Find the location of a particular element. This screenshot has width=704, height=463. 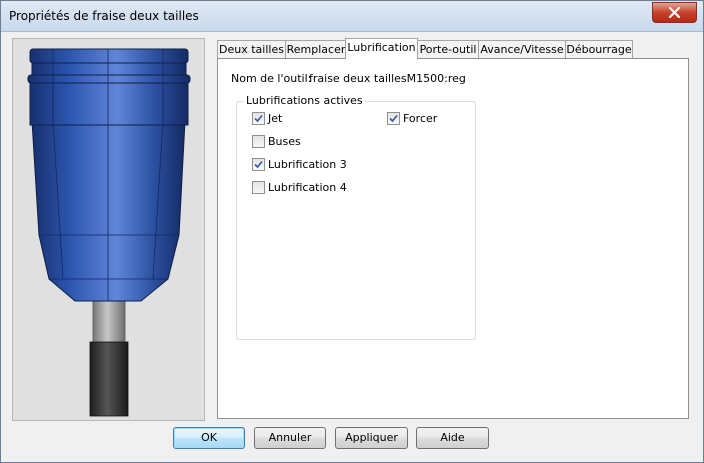

ok-button: OK is located at coordinates (209, 438).